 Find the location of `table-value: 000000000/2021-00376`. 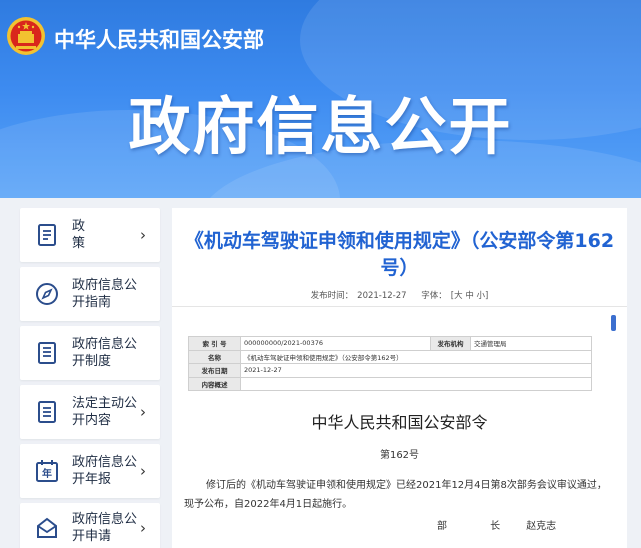

table-value: 000000000/2021-00376 is located at coordinates (335, 343).